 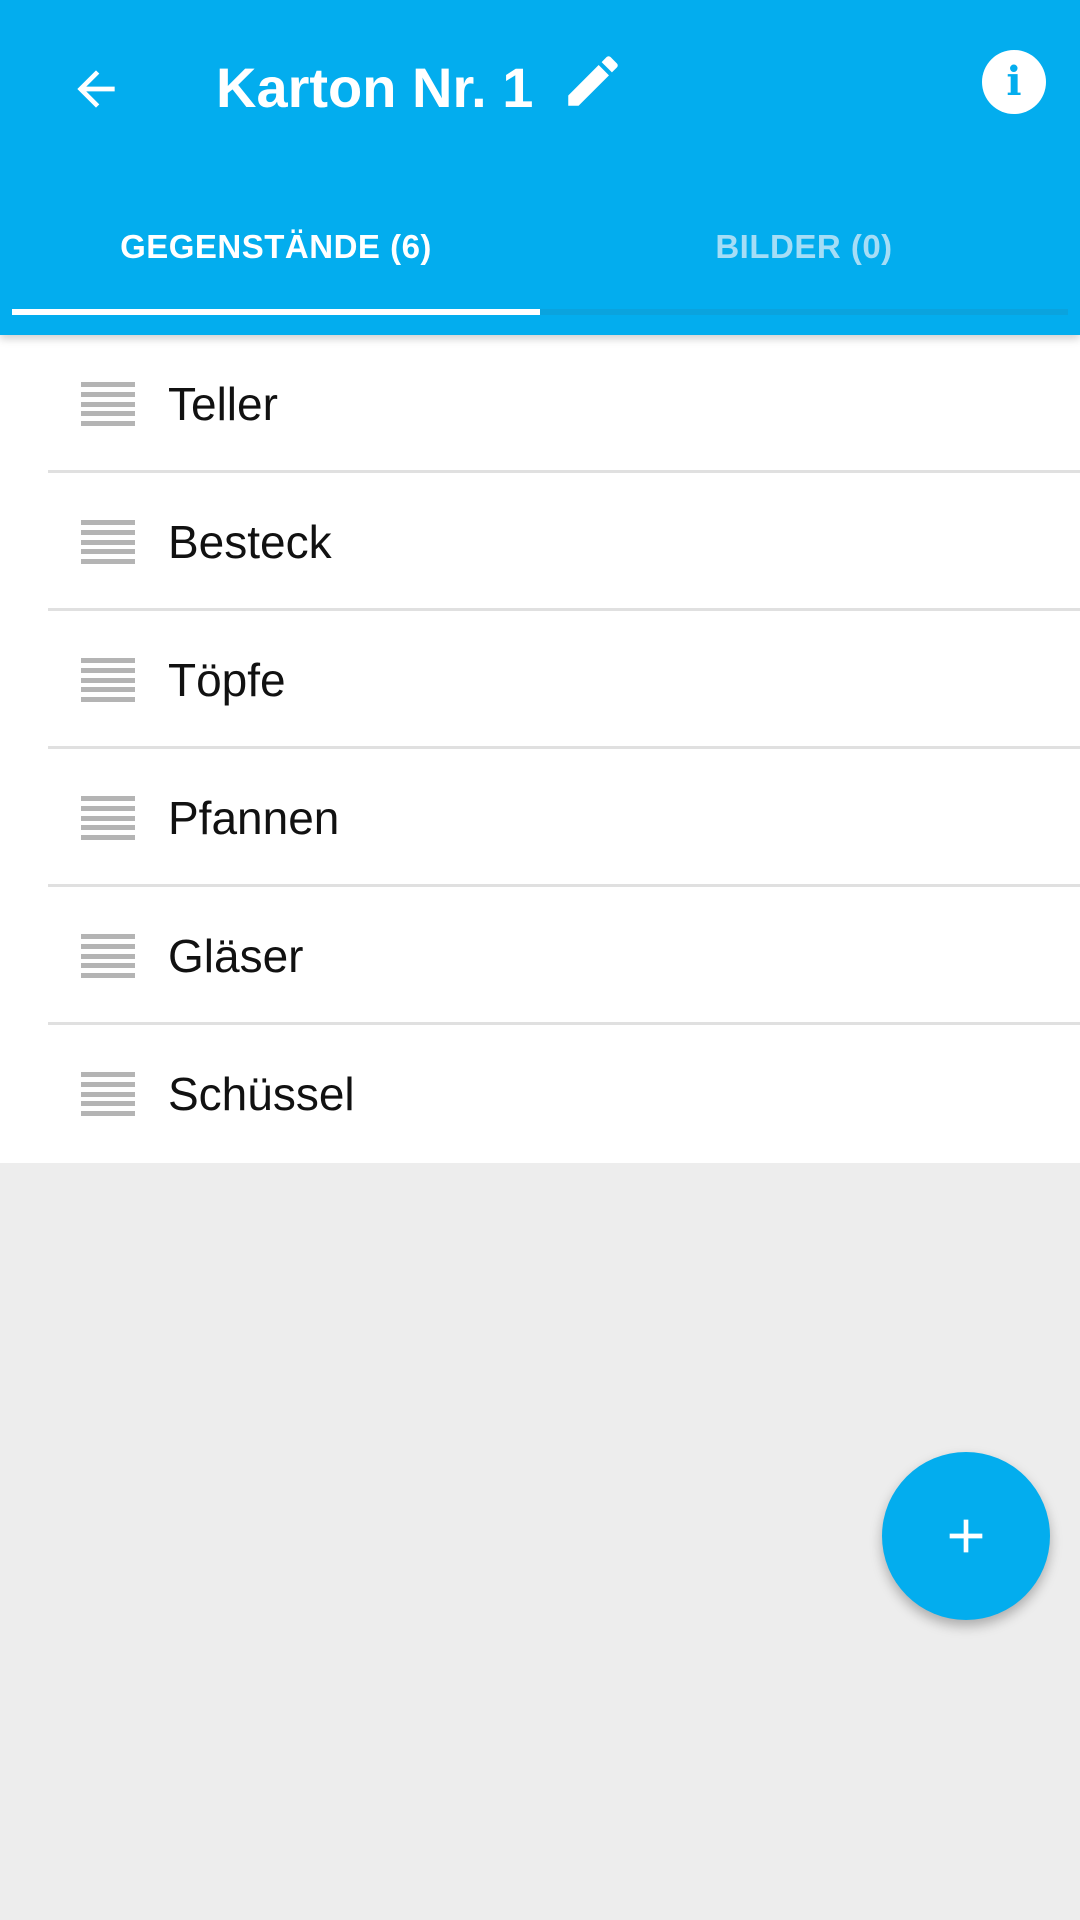 What do you see at coordinates (276, 258) in the screenshot?
I see `tab-gegenstaende: GEGENSTÄNDE (6)` at bounding box center [276, 258].